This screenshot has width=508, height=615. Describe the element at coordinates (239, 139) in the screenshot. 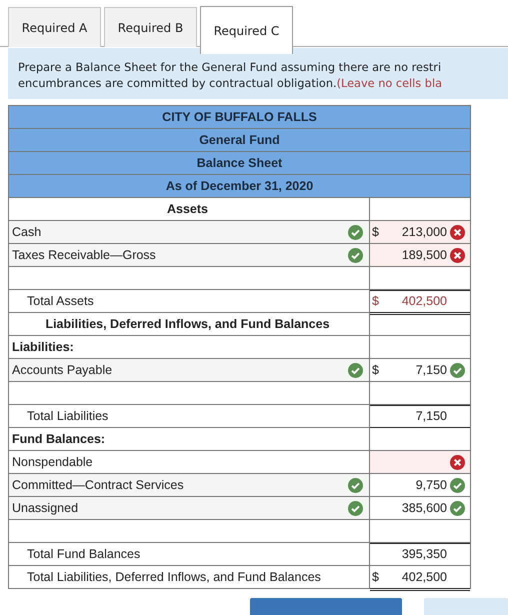

I see `header-cell: General Fund` at that location.